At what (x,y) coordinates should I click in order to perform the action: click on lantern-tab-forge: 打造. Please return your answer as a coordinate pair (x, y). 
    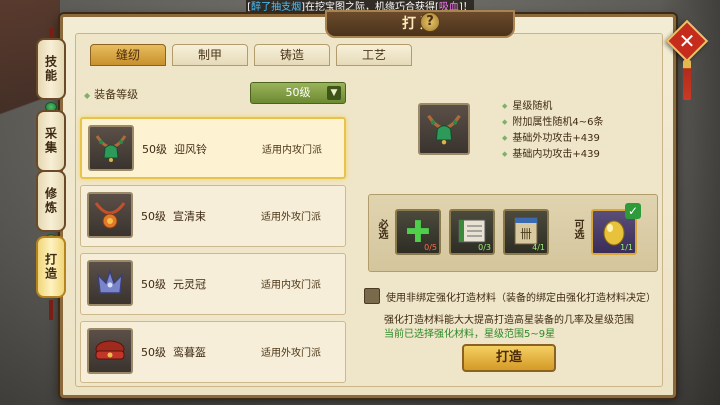
    Looking at the image, I should click on (51, 267).